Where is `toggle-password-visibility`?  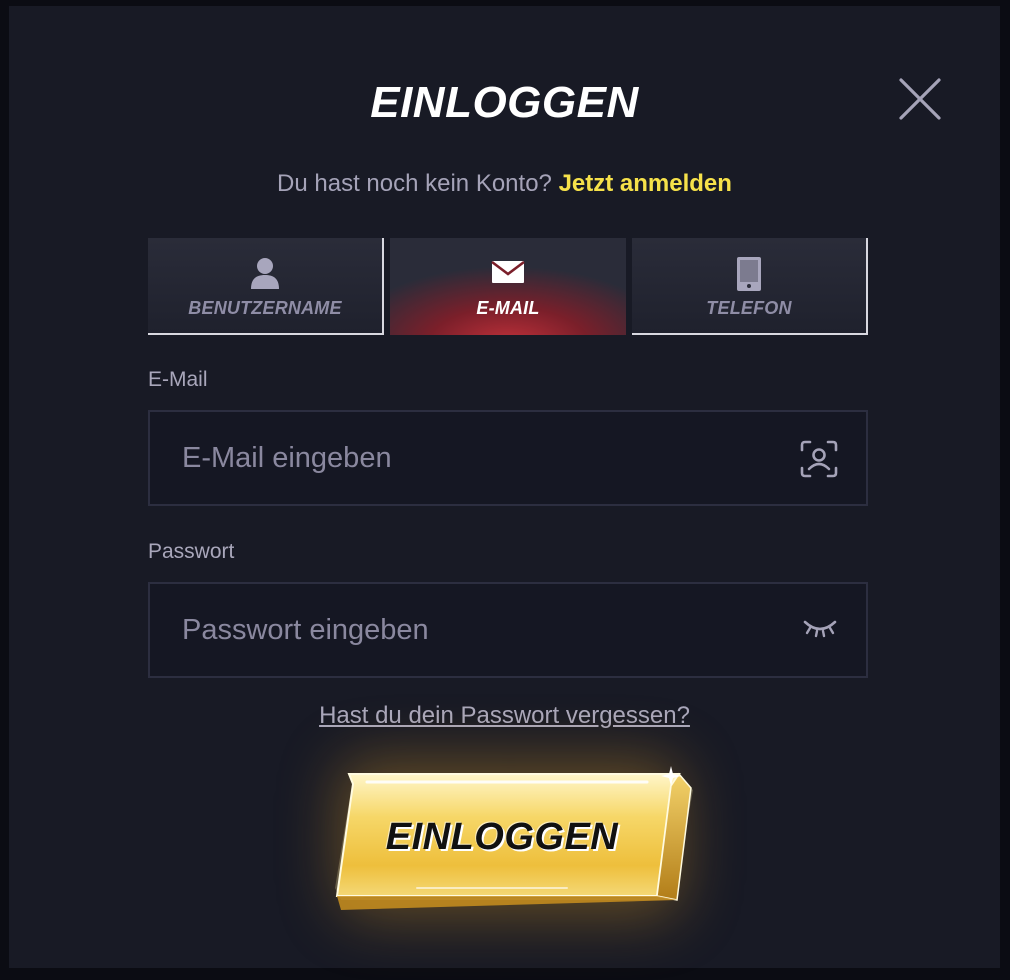
toggle-password-visibility is located at coordinates (820, 630).